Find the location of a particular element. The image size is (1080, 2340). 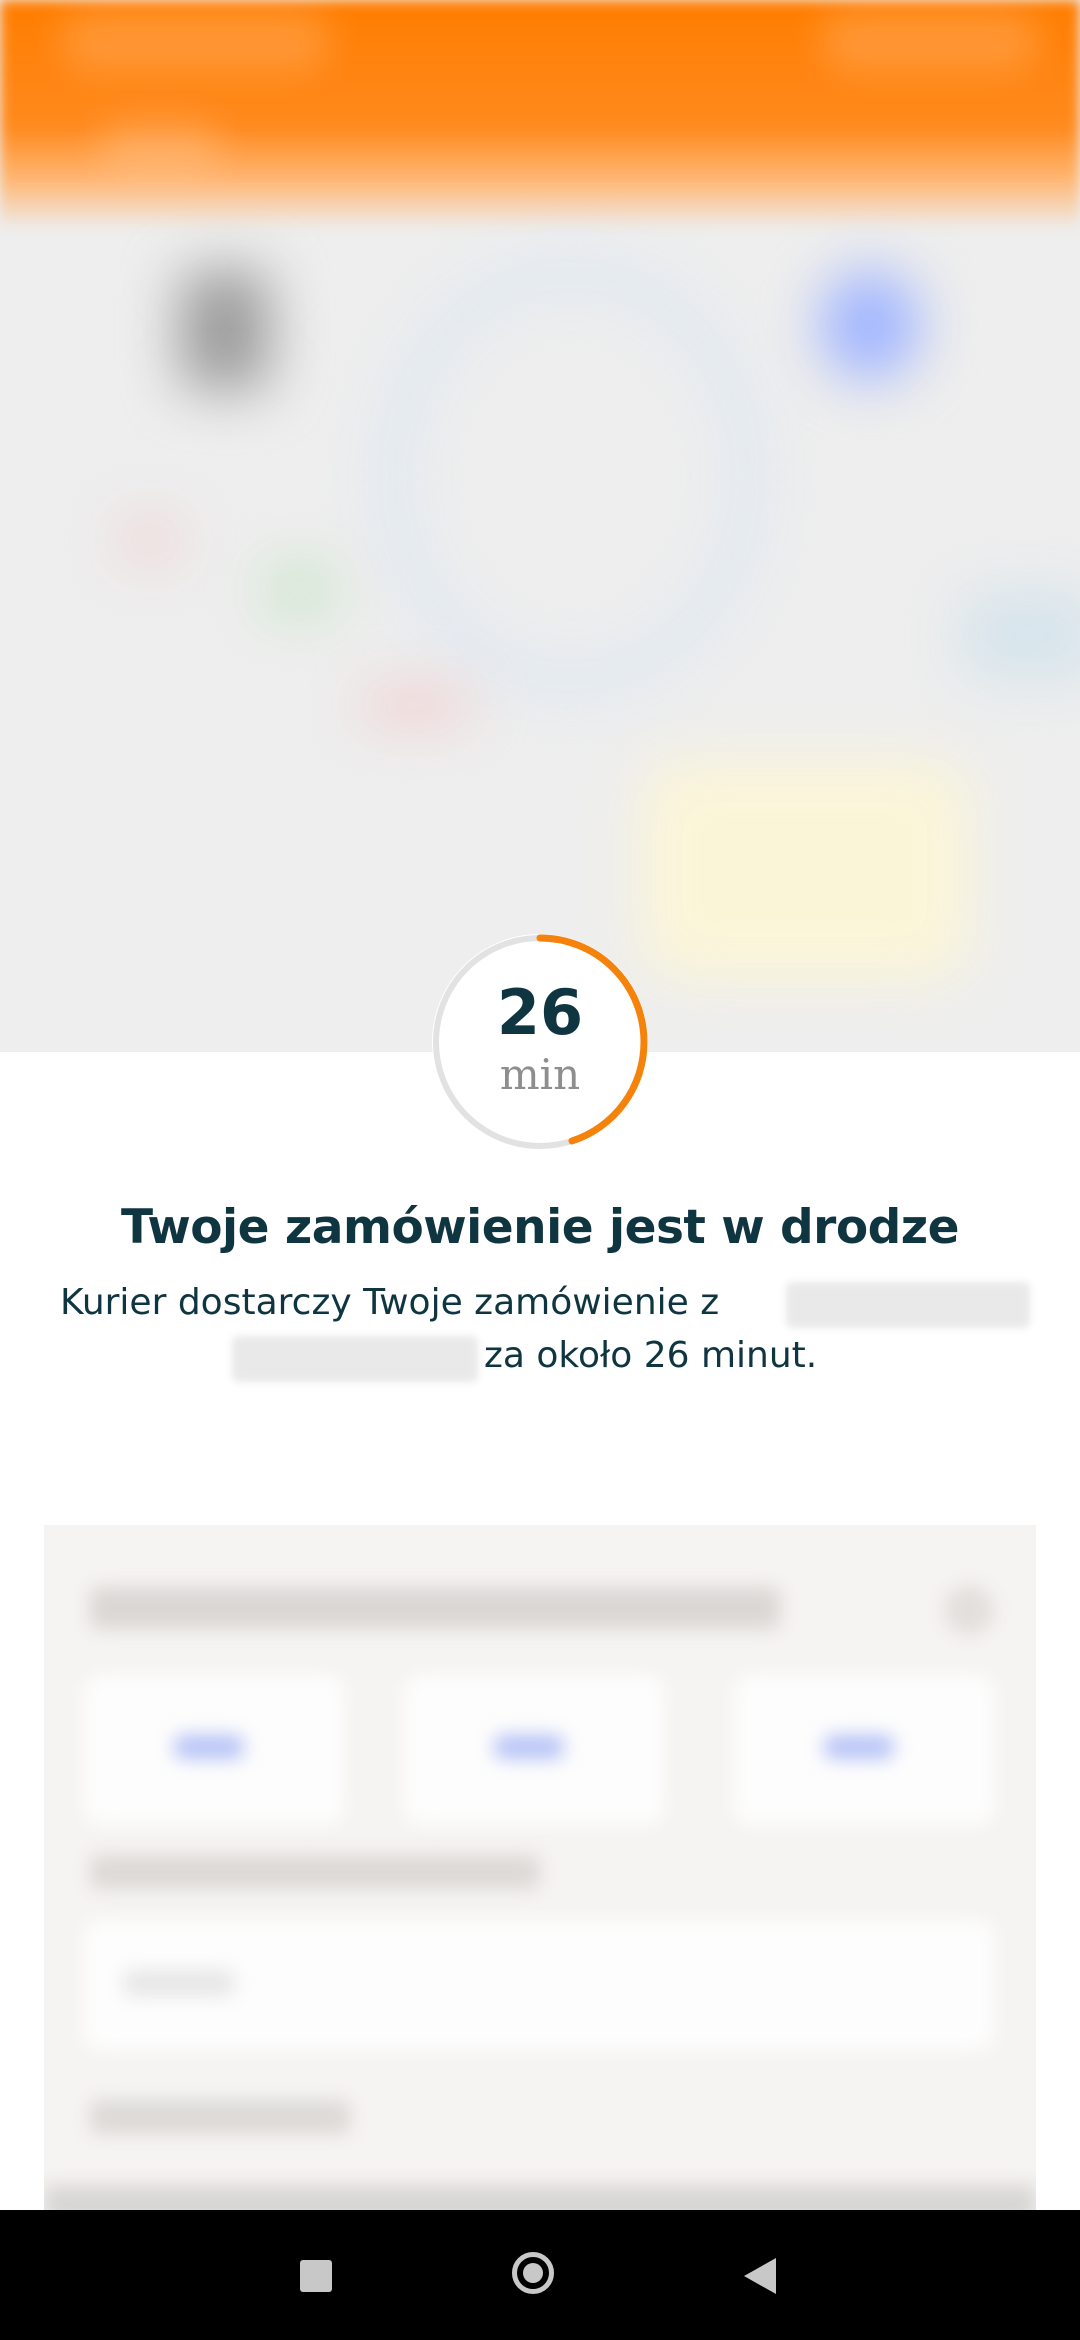

recents-square-icon is located at coordinates (316, 2276).